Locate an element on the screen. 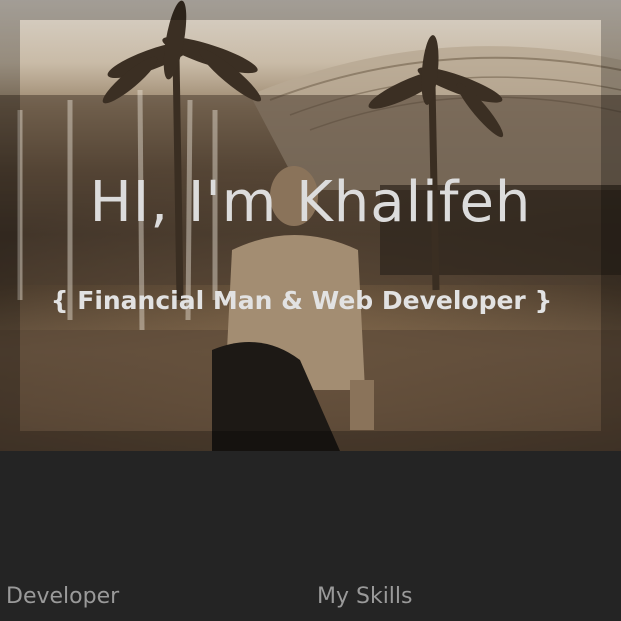  section-labels: Developer My Skills is located at coordinates (310, 598).